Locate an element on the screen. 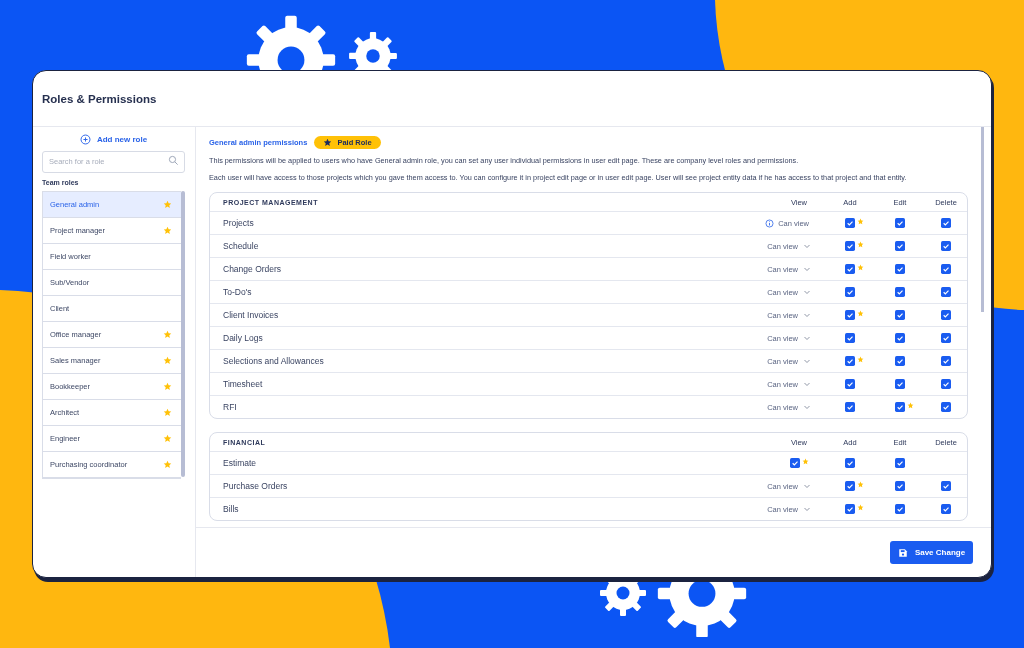 The width and height of the screenshot is (1024, 648). window-title: Roles & Permissions is located at coordinates (99, 98).